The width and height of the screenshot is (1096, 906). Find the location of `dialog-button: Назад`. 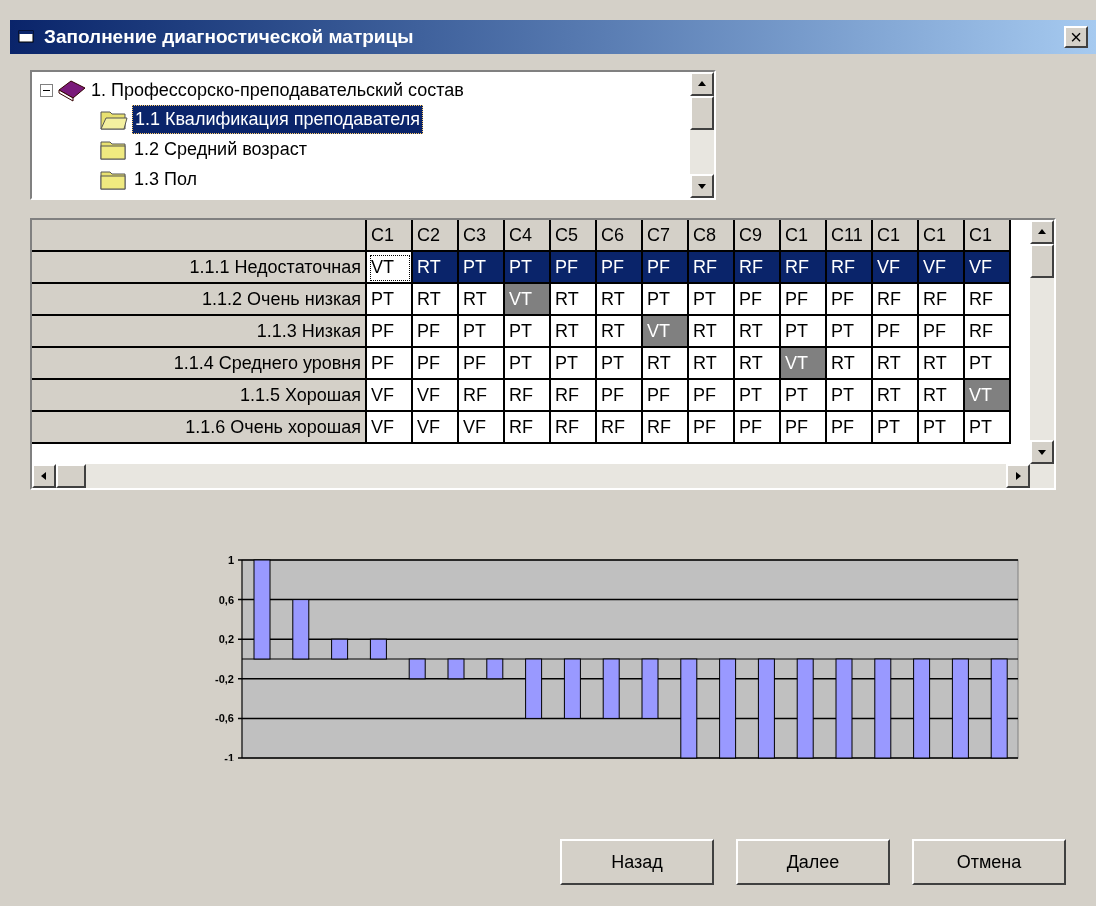

dialog-button: Назад is located at coordinates (637, 862).